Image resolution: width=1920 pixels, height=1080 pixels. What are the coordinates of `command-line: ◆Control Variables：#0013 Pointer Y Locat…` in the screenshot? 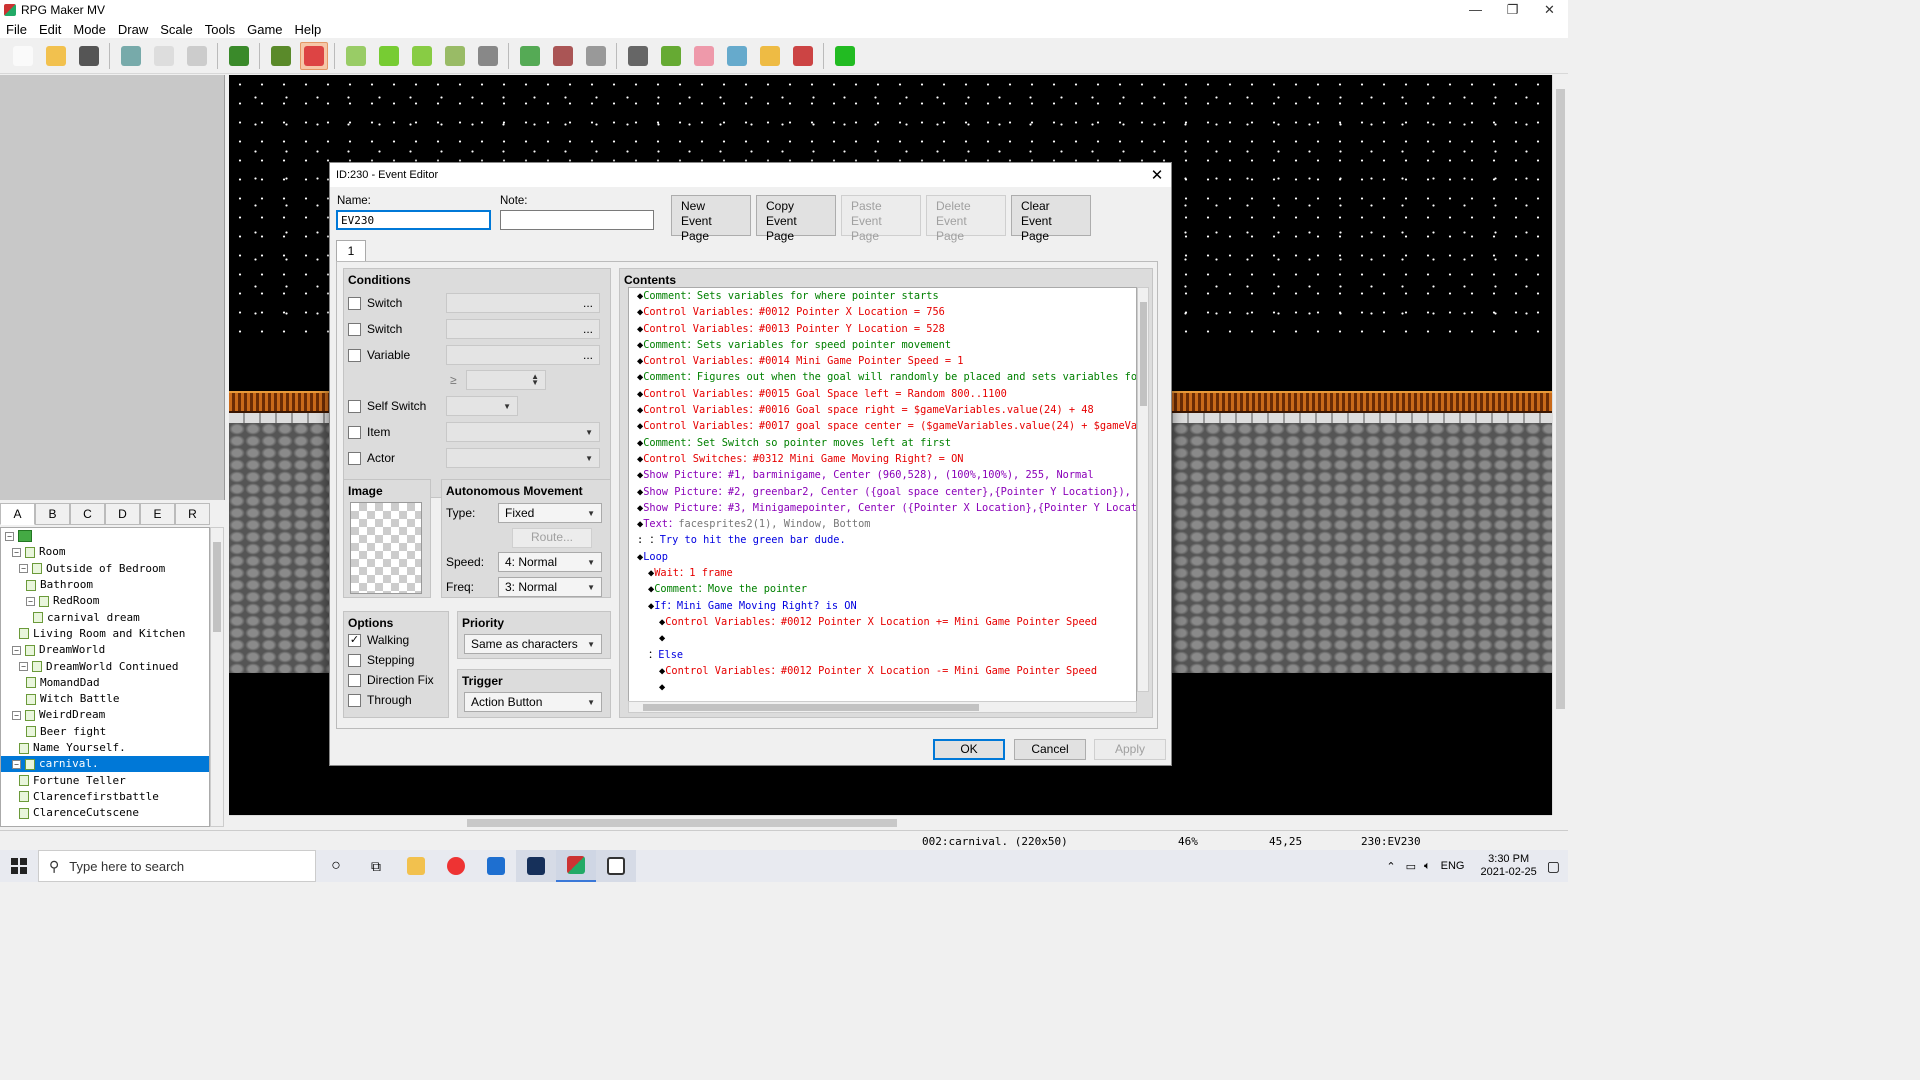 It's located at (882, 329).